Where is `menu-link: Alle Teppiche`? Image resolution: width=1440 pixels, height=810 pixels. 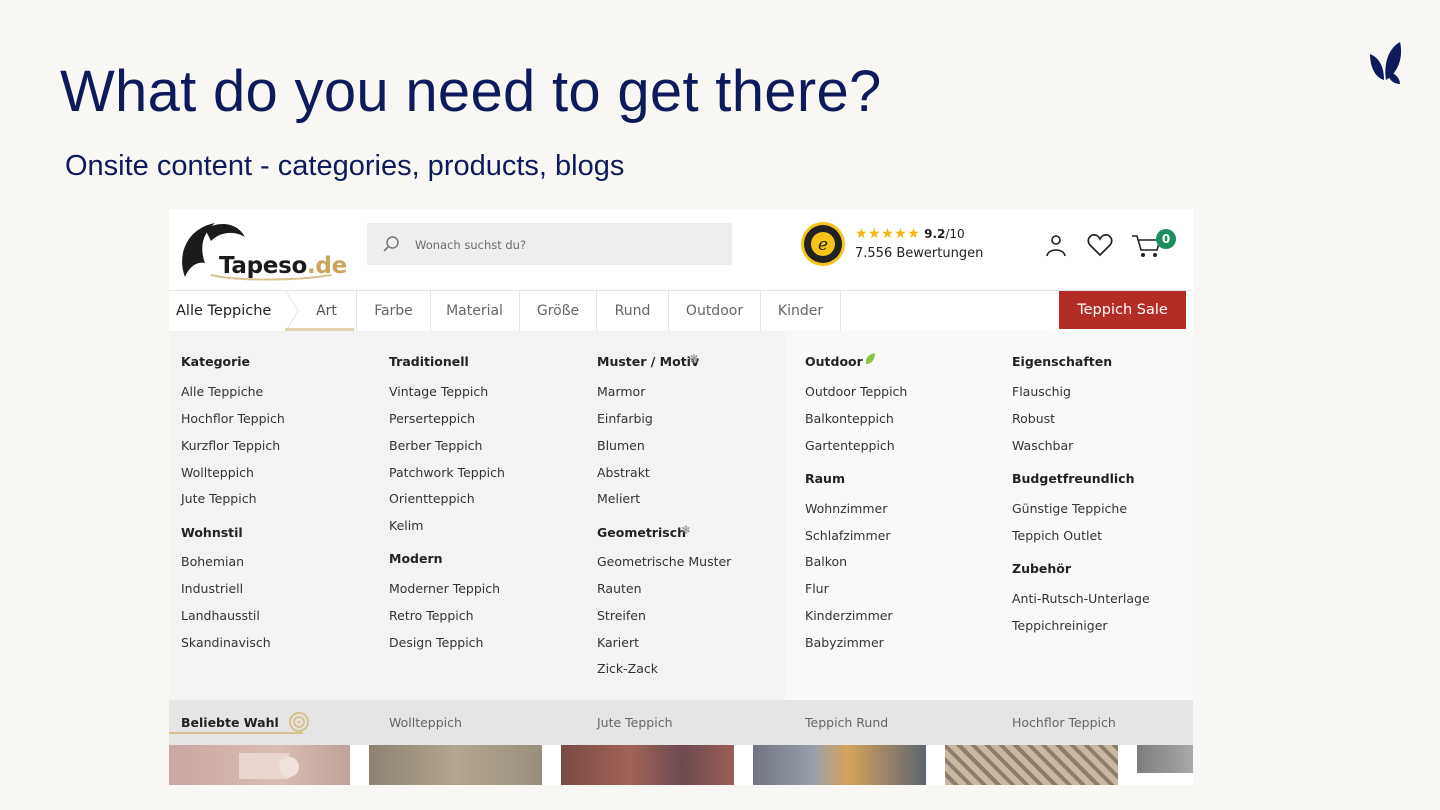 menu-link: Alle Teppiche is located at coordinates (222, 391).